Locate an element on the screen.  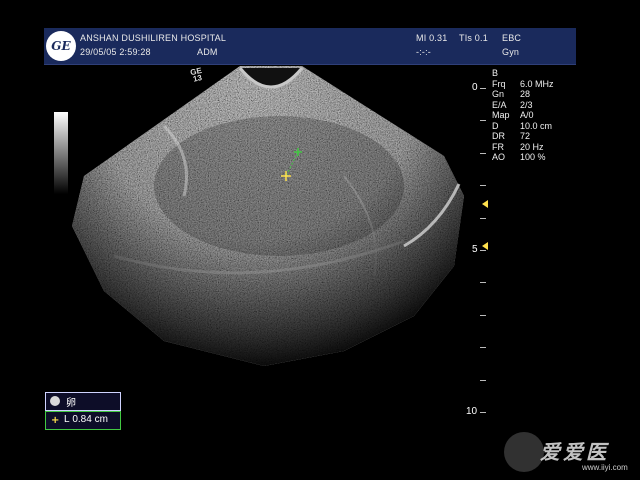
param-name: DR is located at coordinates (498, 136).